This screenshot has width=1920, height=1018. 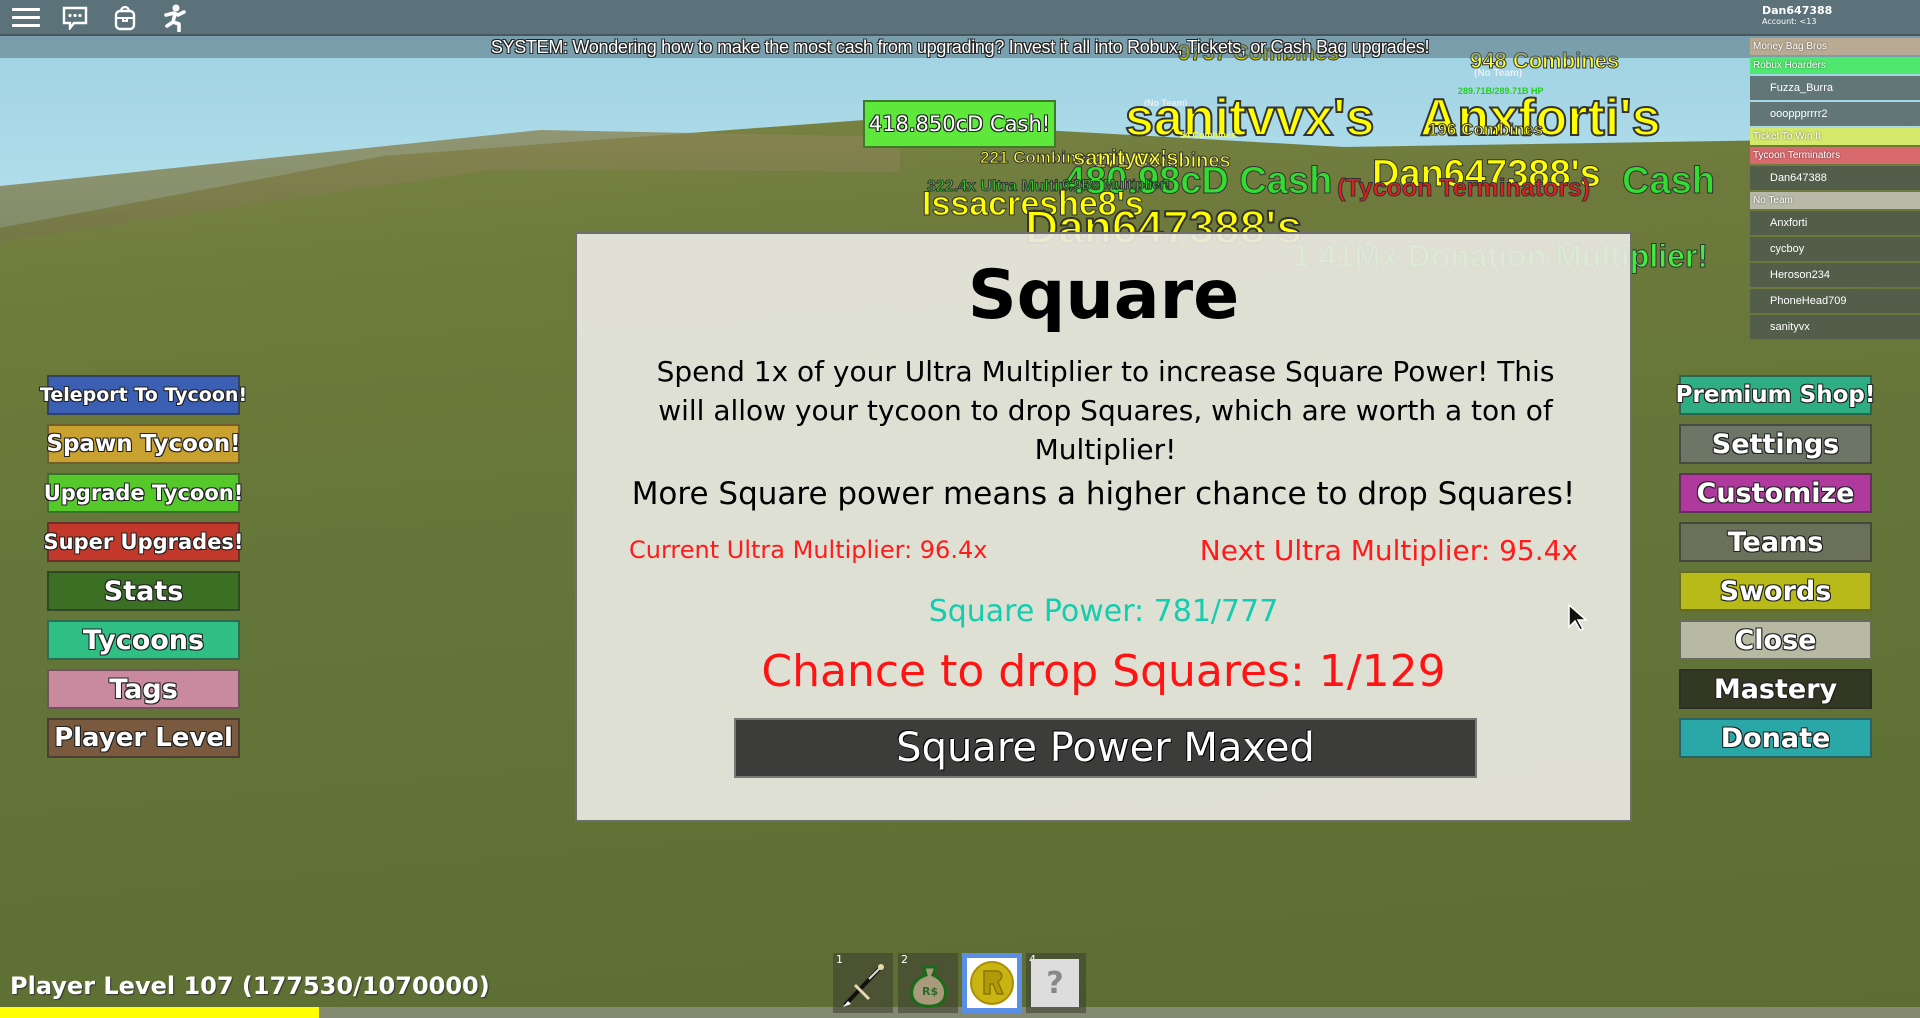 I want to click on cash-notification: 418.850cD Cash!, so click(x=959, y=124).